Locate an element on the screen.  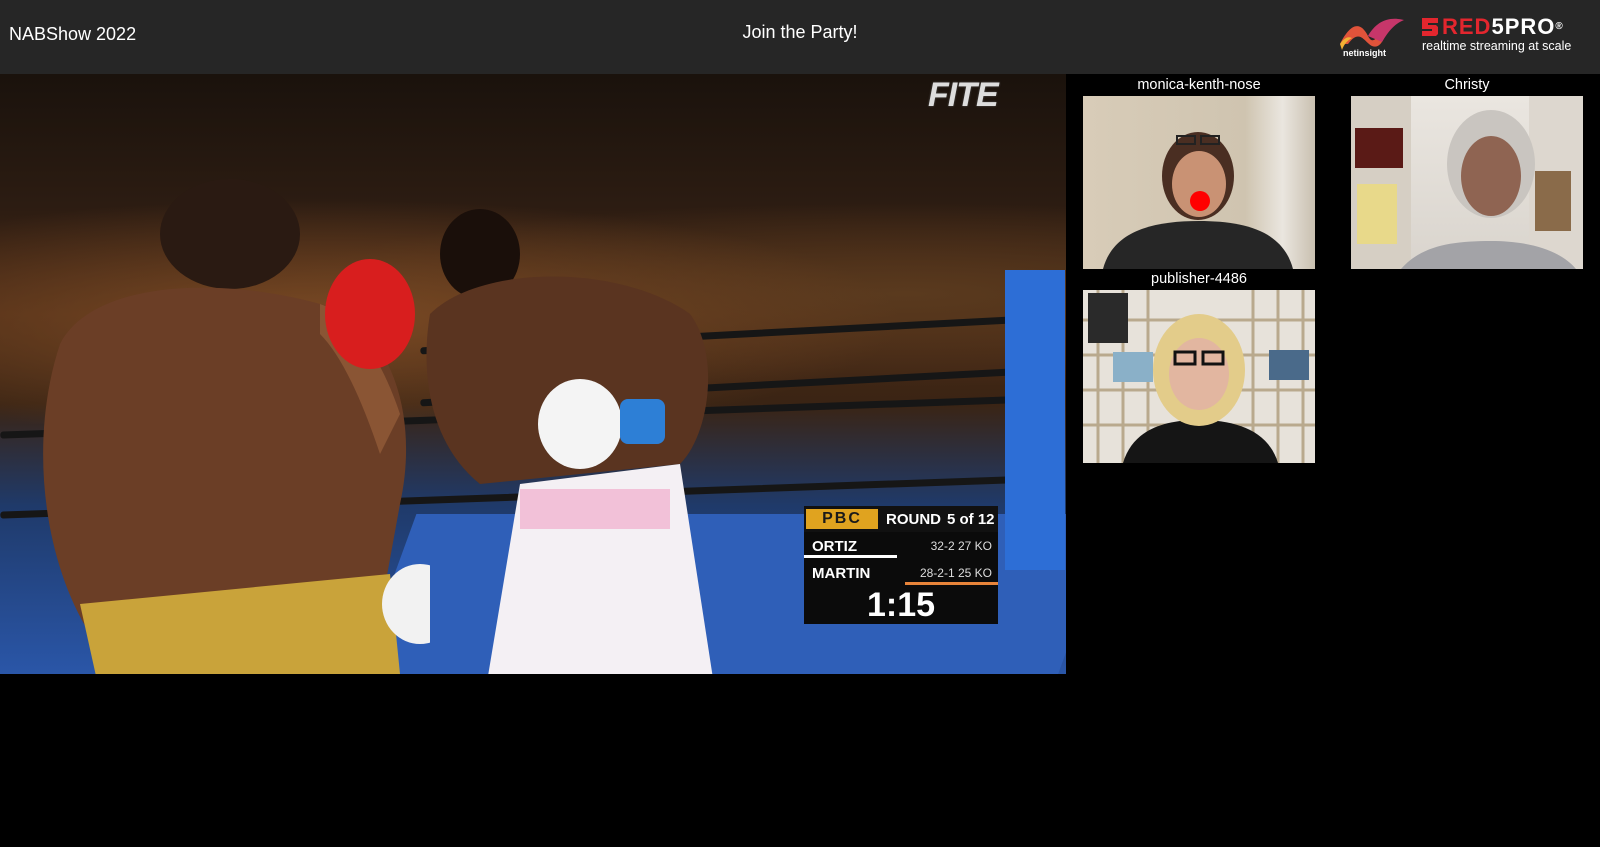
red-nose-overlay is located at coordinates (1200, 201).